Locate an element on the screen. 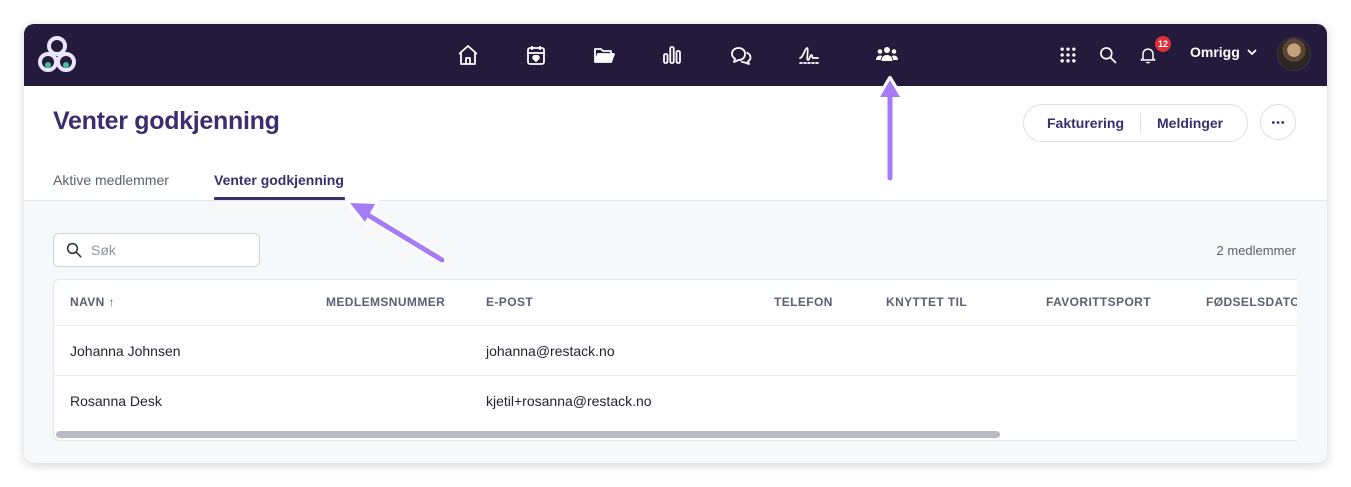 The height and width of the screenshot is (487, 1351). more-options-button is located at coordinates (1278, 122).